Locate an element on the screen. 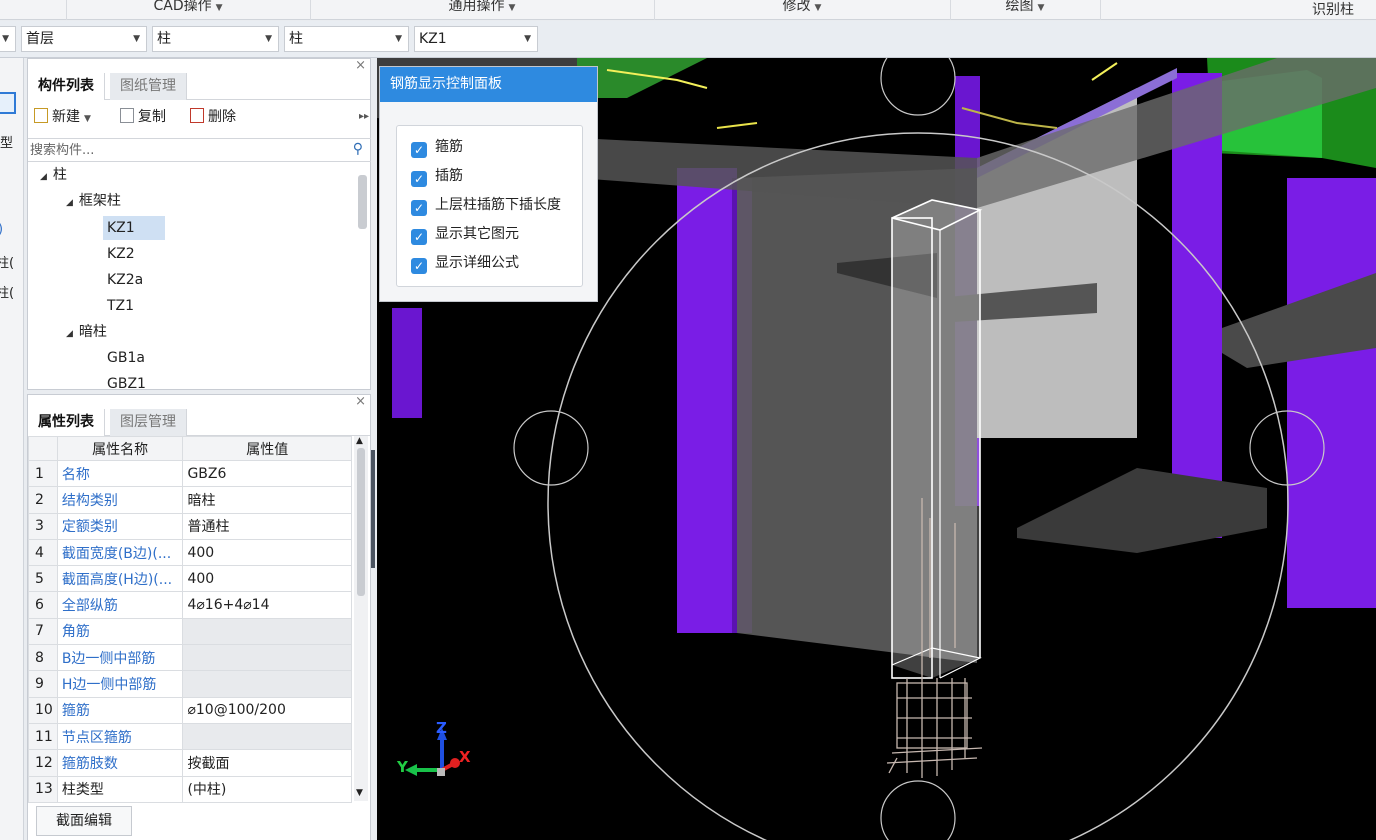  overflow-chevron-icon: ▸▸ is located at coordinates (364, 117).